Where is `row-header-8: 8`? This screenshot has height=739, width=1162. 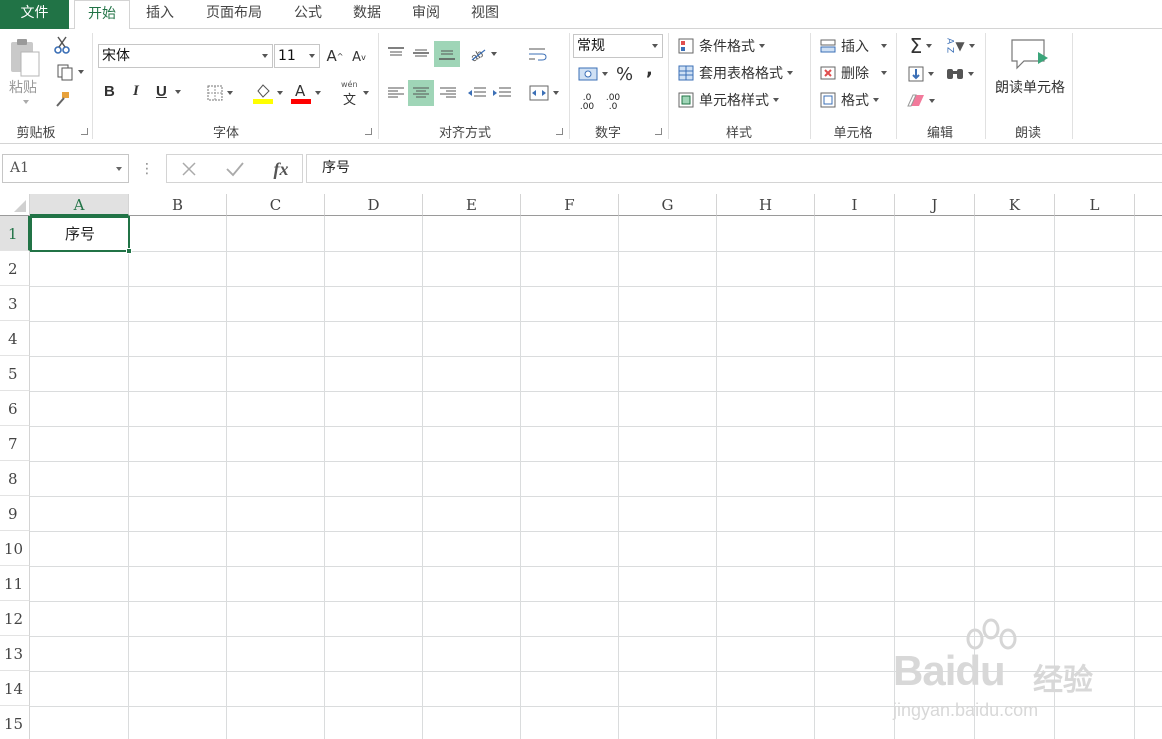 row-header-8: 8 is located at coordinates (15, 478).